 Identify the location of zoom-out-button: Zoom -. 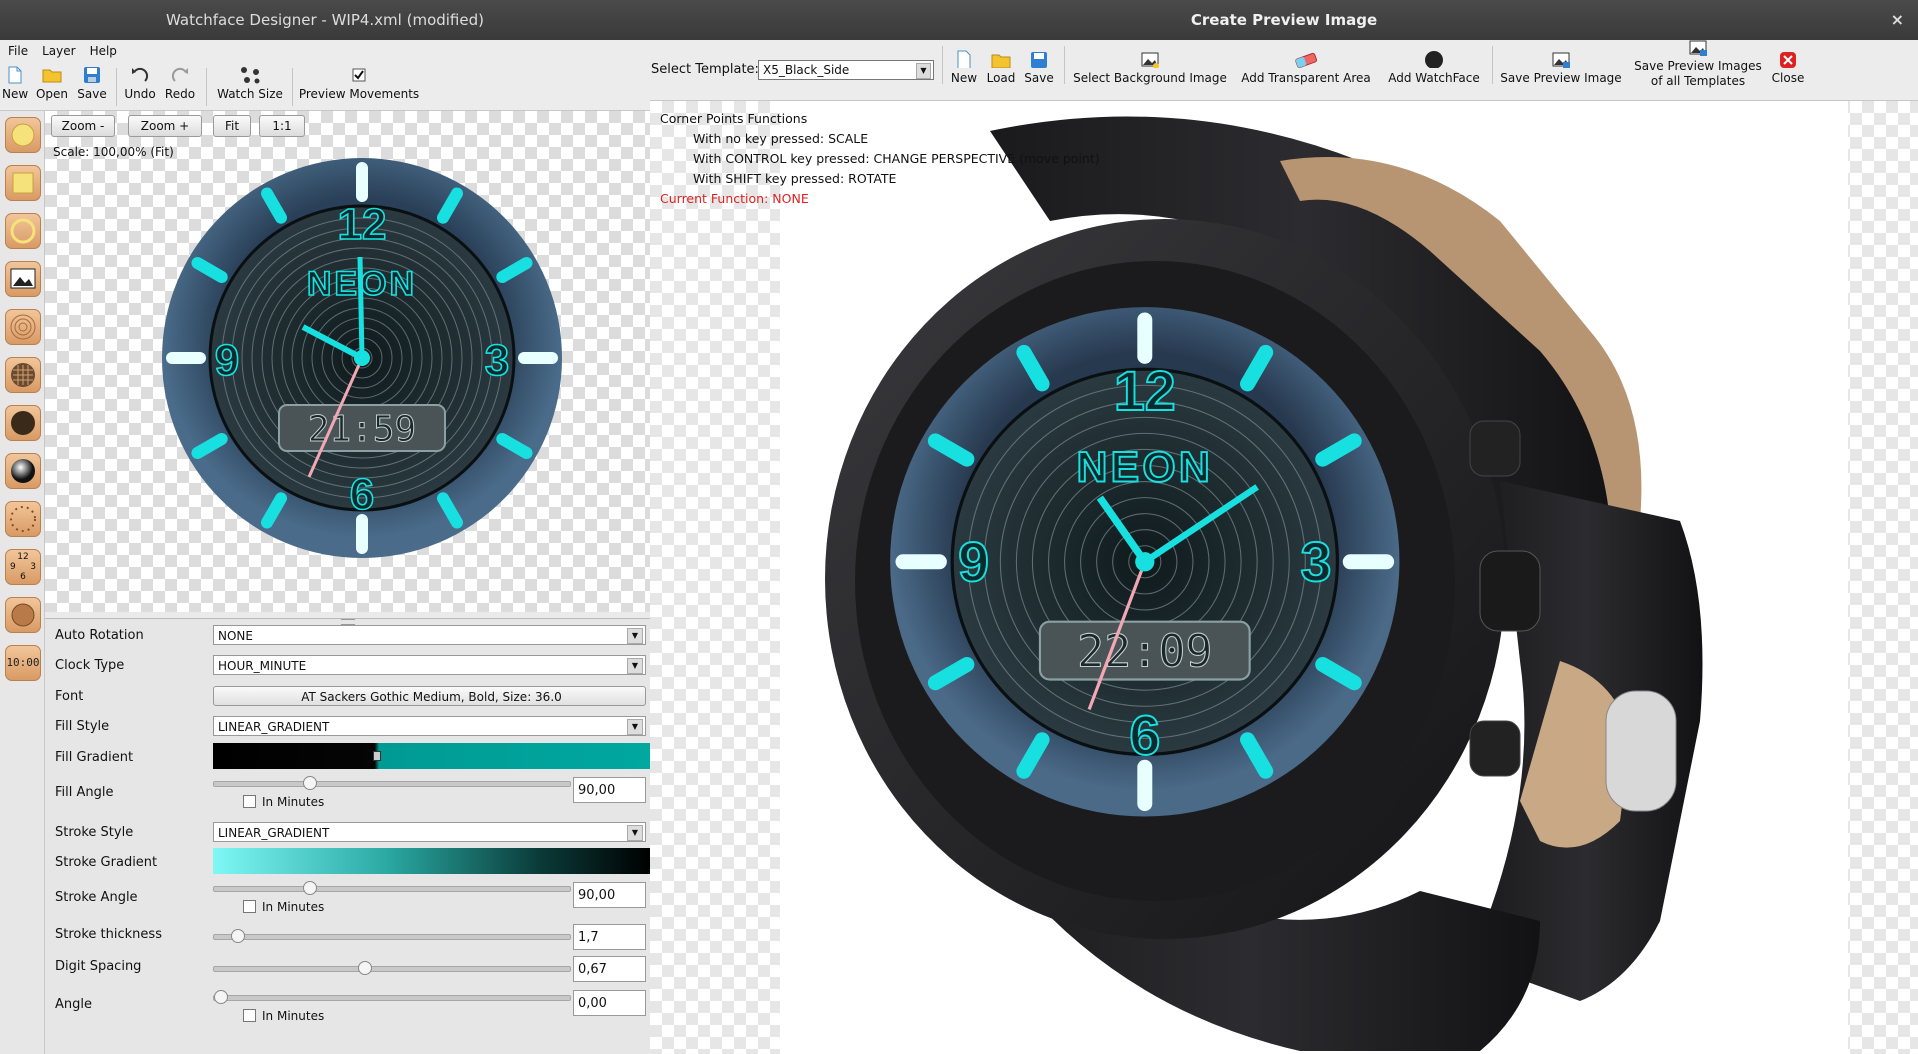
(83, 126).